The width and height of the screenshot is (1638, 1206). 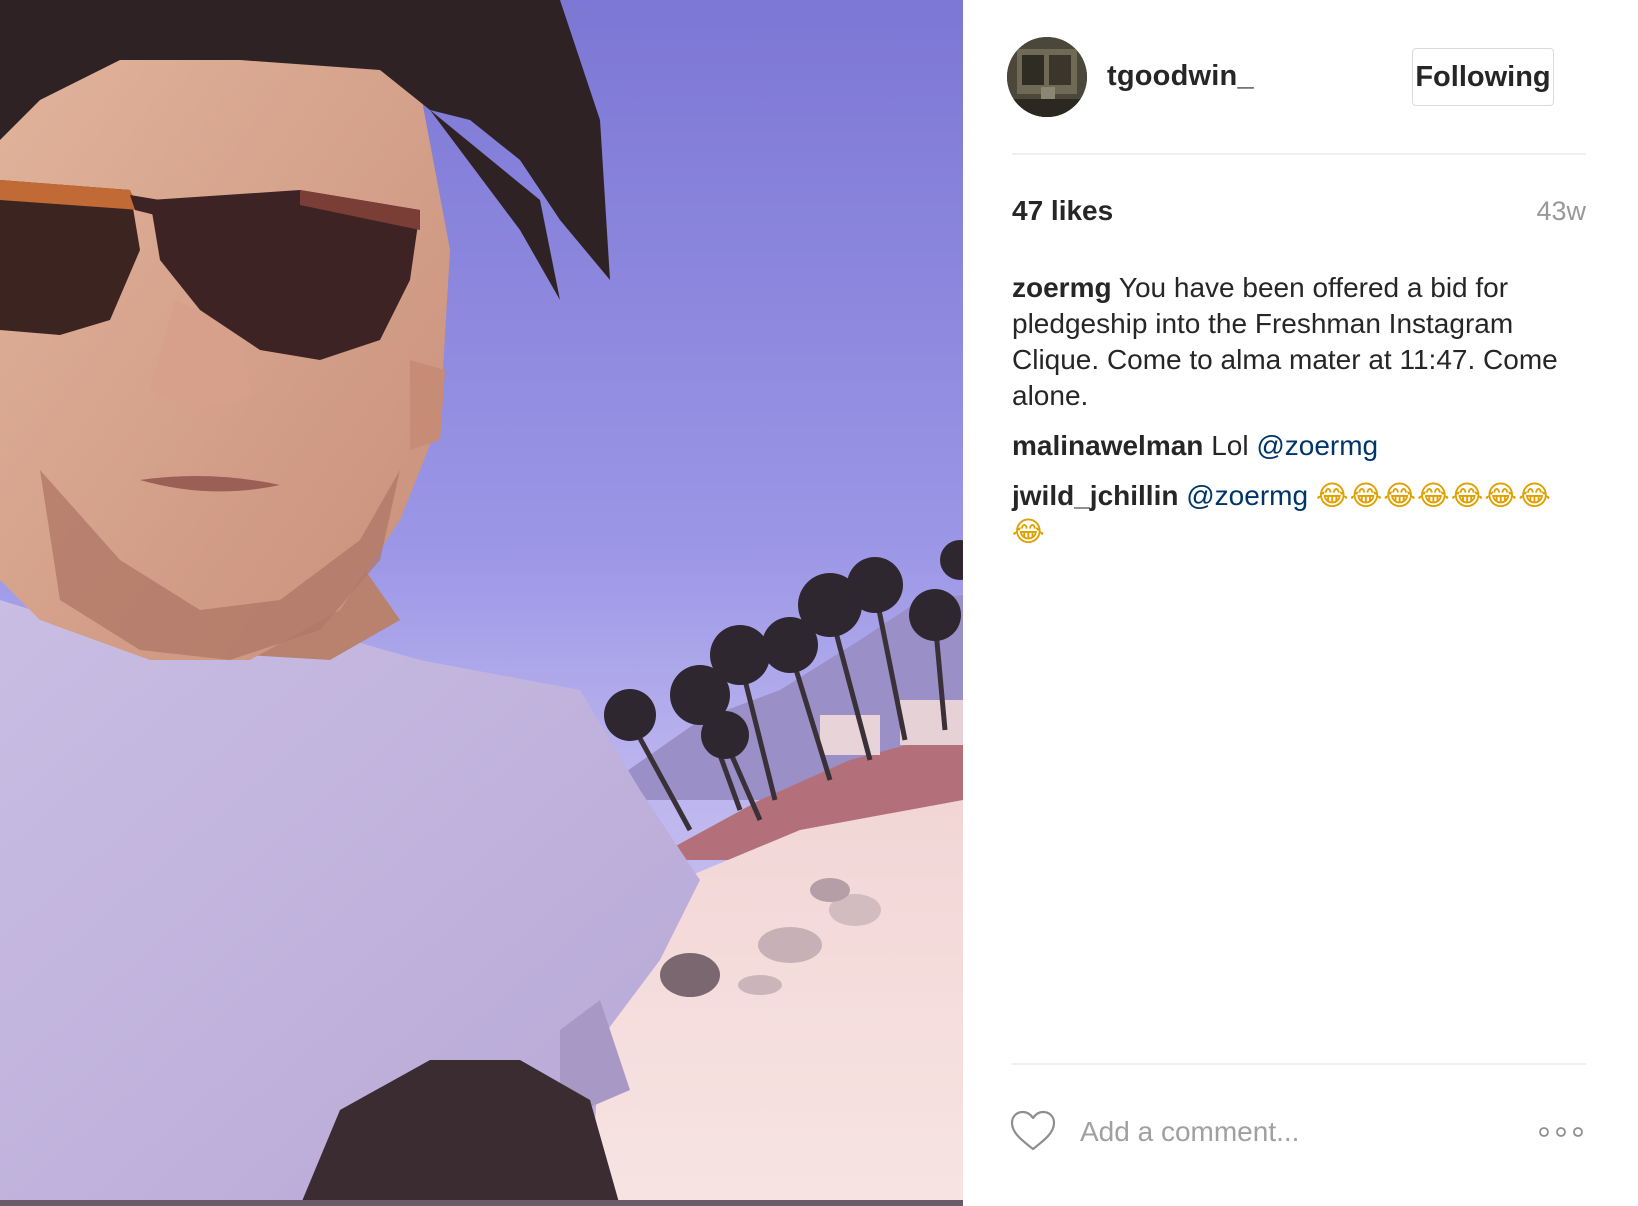 I want to click on user-avatar, so click(x=1047, y=77).